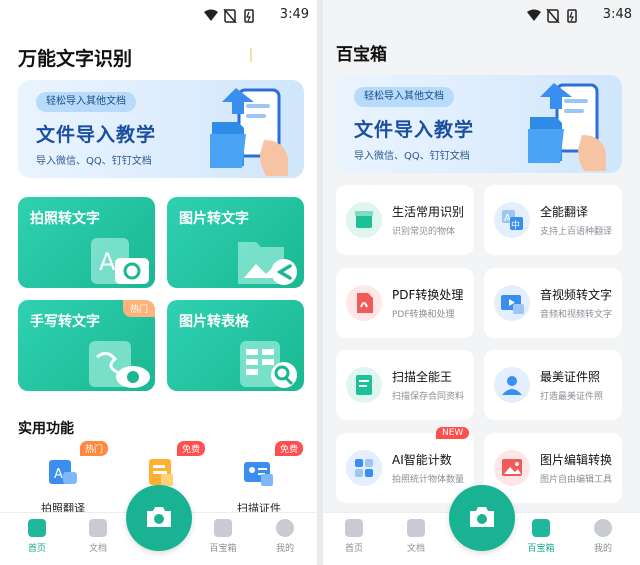  Describe the element at coordinates (251, 55) in the screenshot. I see `cursor-mark` at that location.